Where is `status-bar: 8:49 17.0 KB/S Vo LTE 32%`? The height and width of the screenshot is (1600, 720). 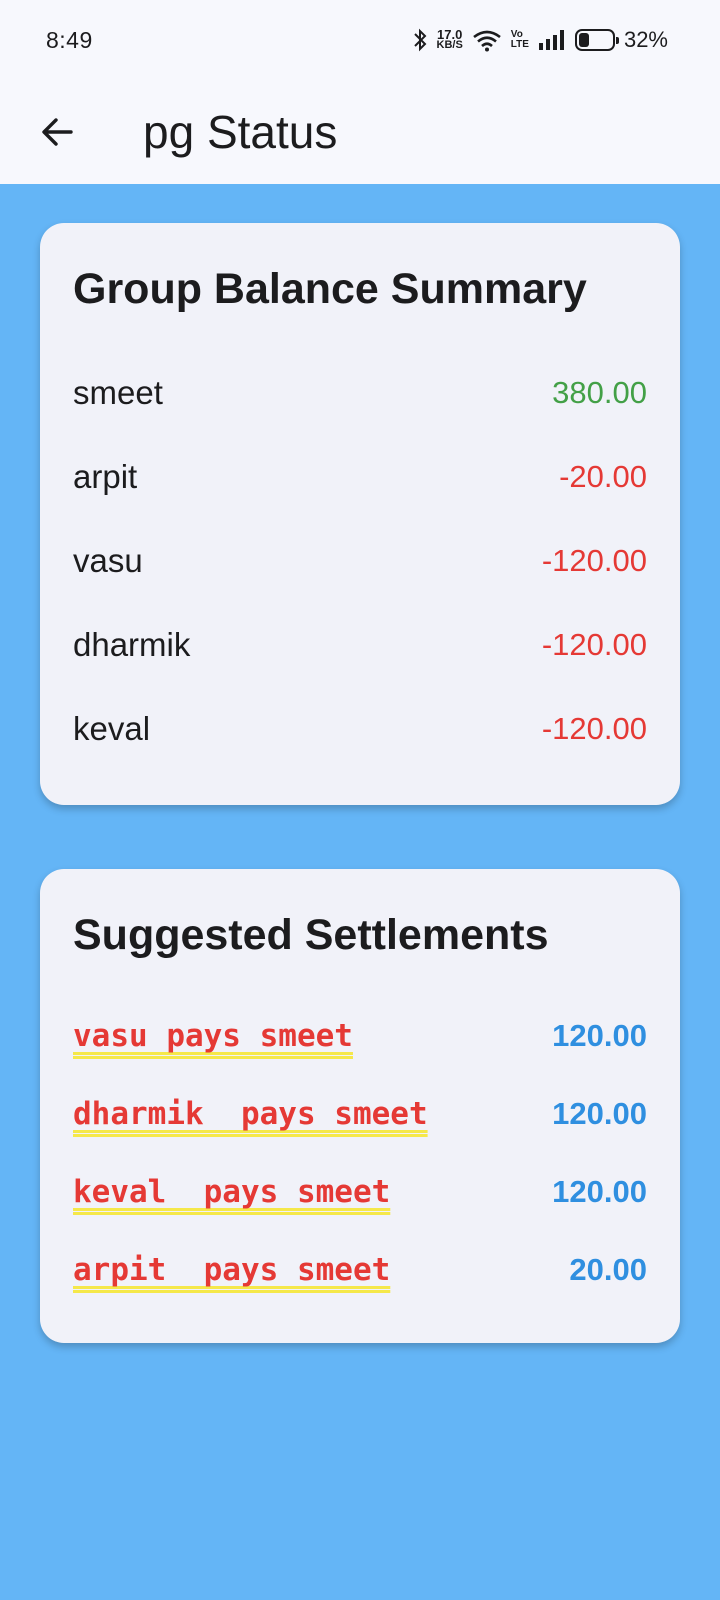 status-bar: 8:49 17.0 KB/S Vo LTE 32% is located at coordinates (360, 40).